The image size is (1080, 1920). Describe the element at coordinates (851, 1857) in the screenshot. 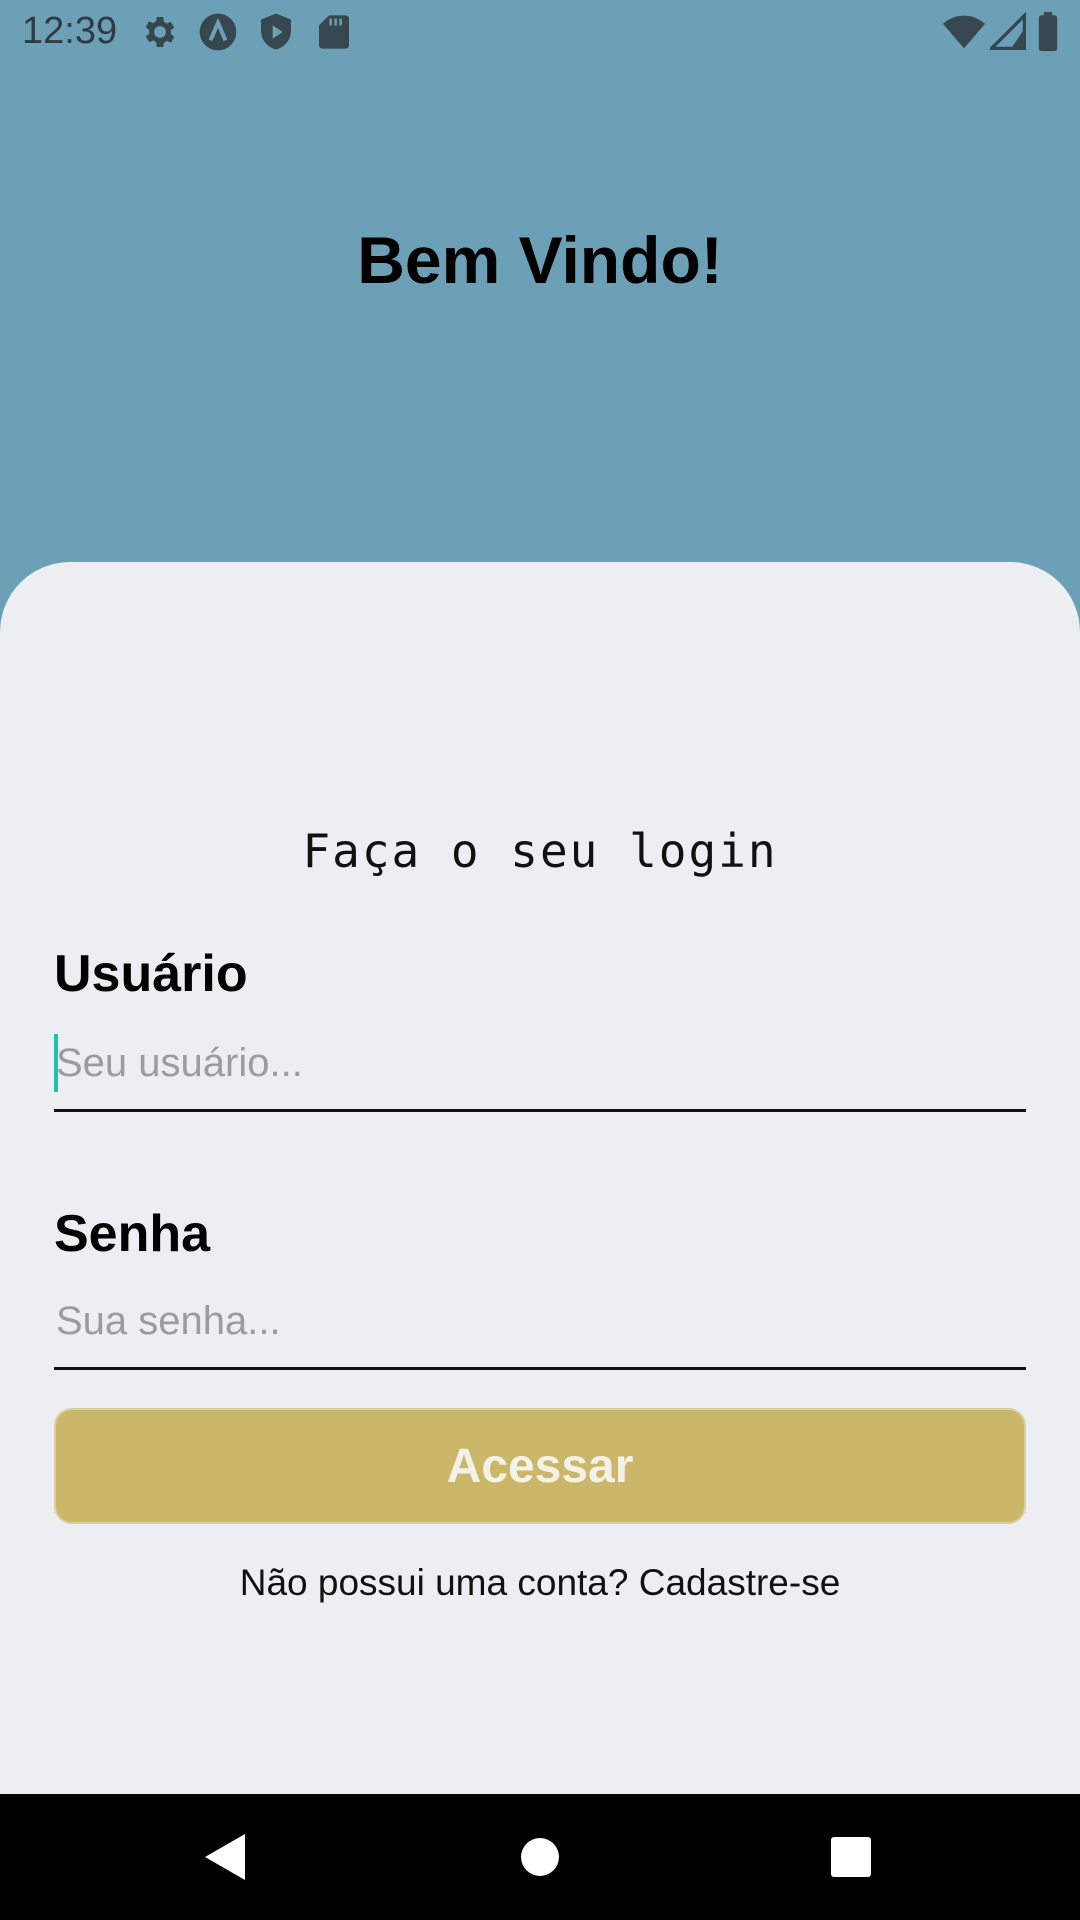

I see `recents-icon` at that location.